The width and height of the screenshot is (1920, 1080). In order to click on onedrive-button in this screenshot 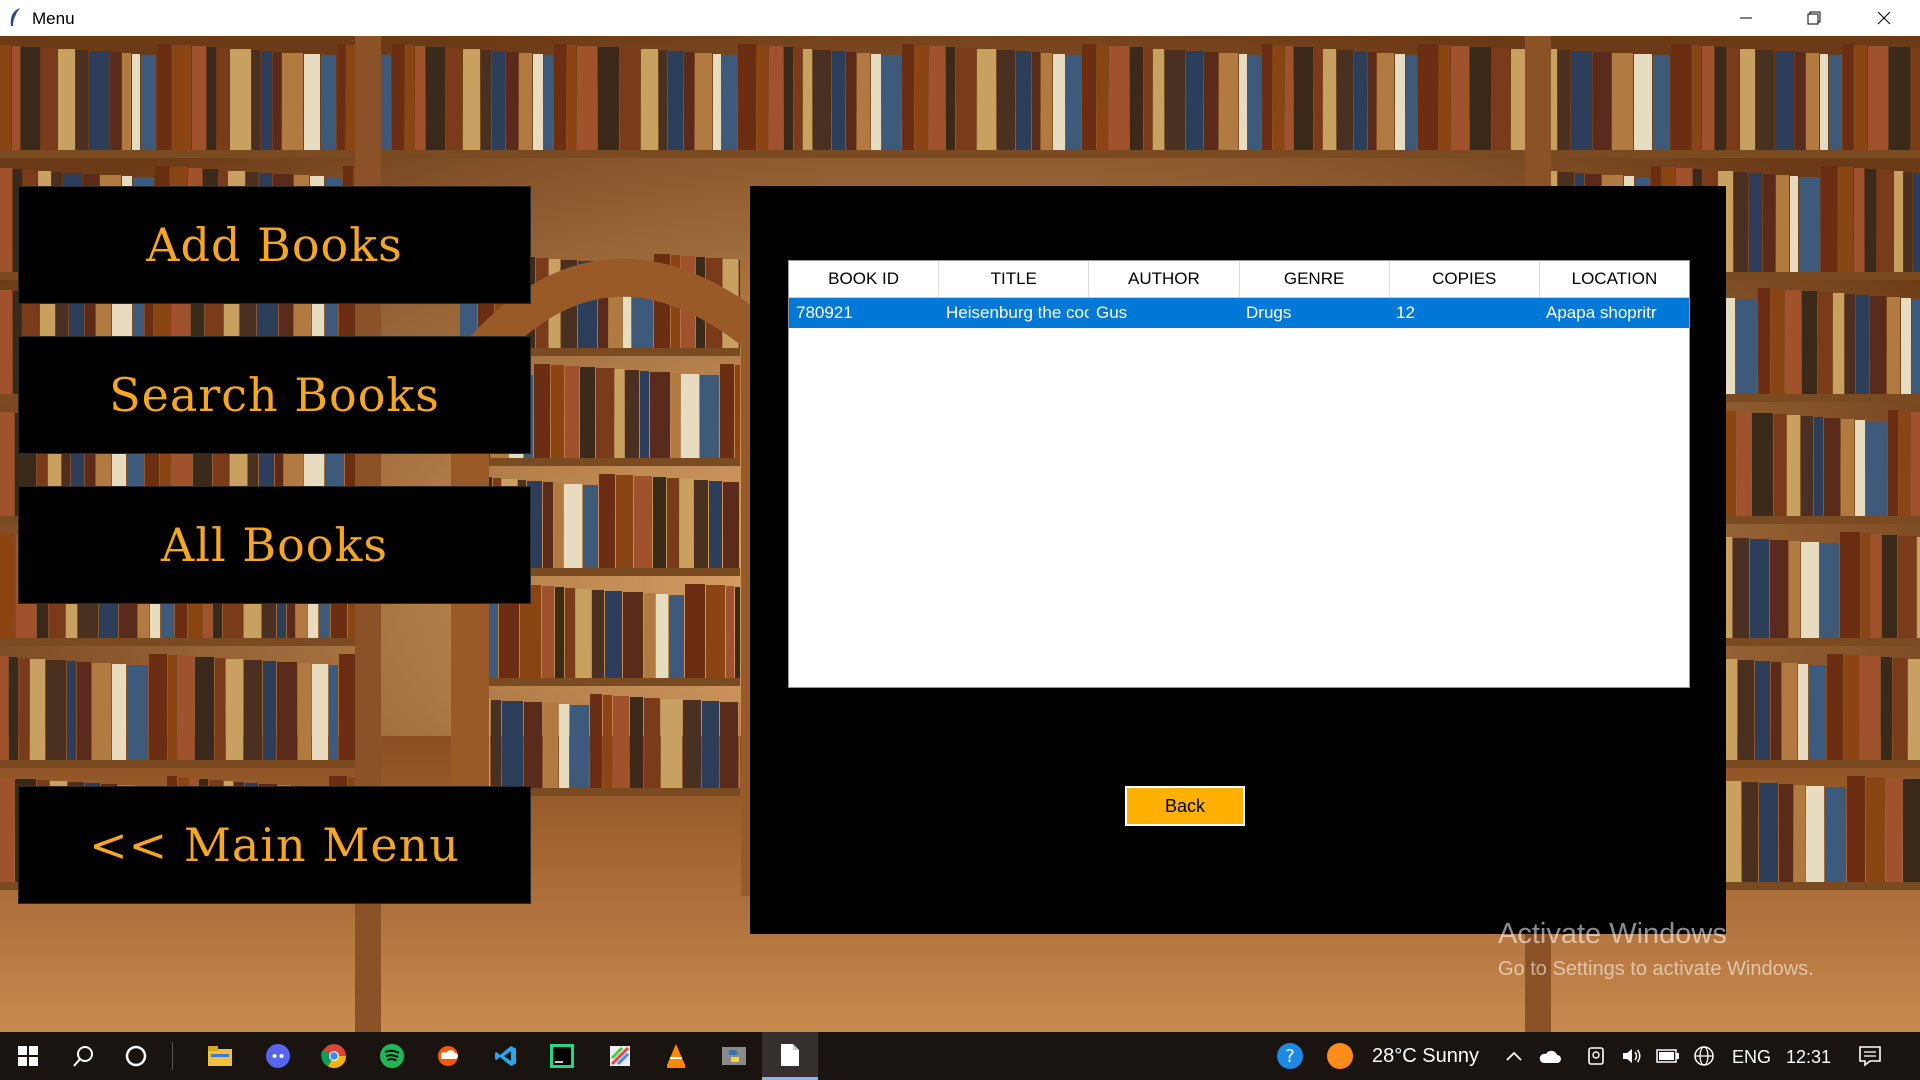, I will do `click(1550, 1056)`.